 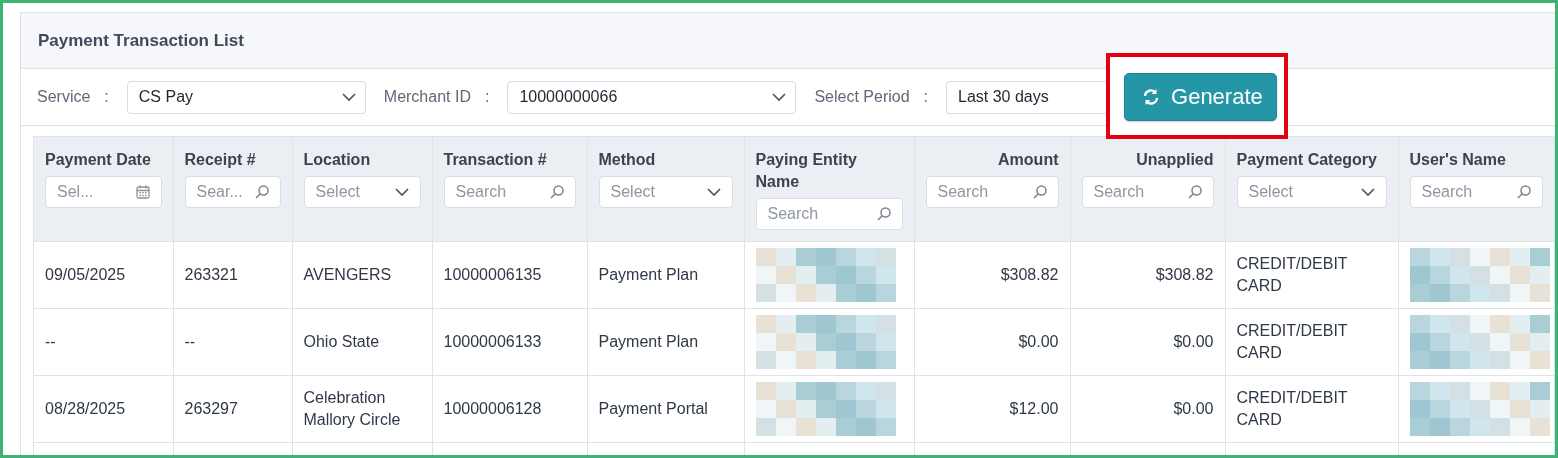 I want to click on column-title: Payment Category, so click(x=1307, y=160).